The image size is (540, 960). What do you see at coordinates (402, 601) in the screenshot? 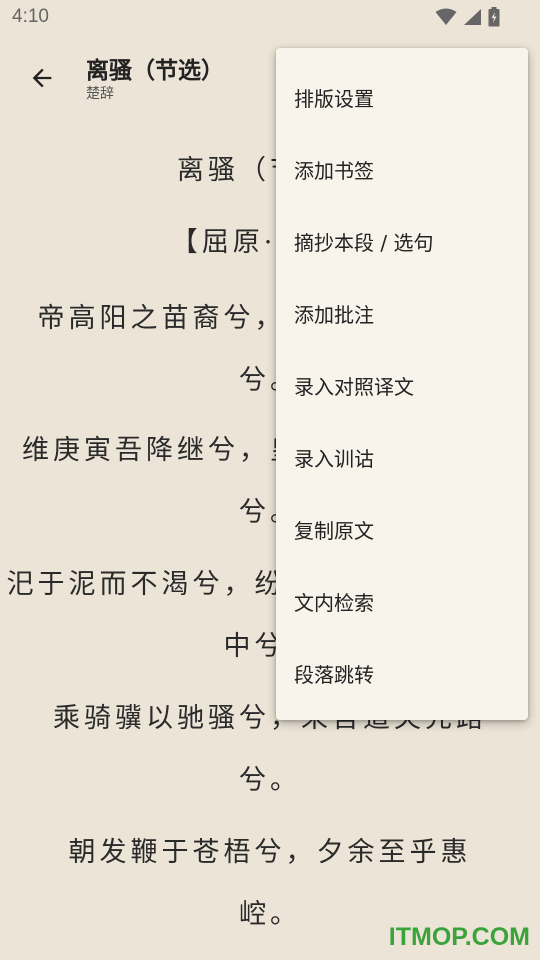
I see `menu-item-search-text: 文内检索` at bounding box center [402, 601].